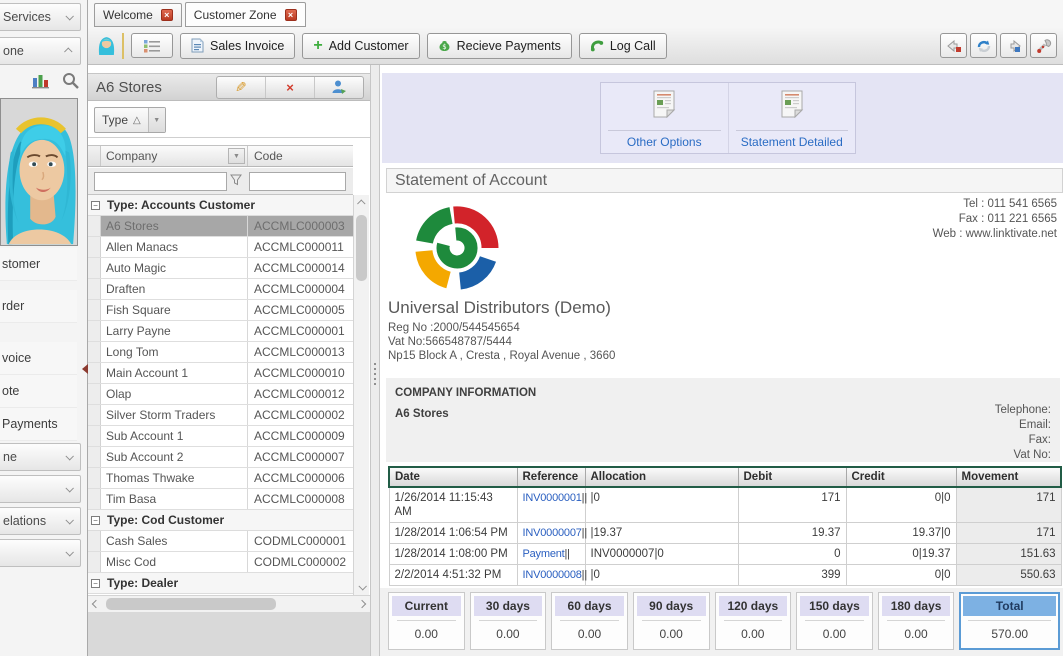  Describe the element at coordinates (137, 120) in the screenshot. I see `sort-asc-icon: △` at that location.